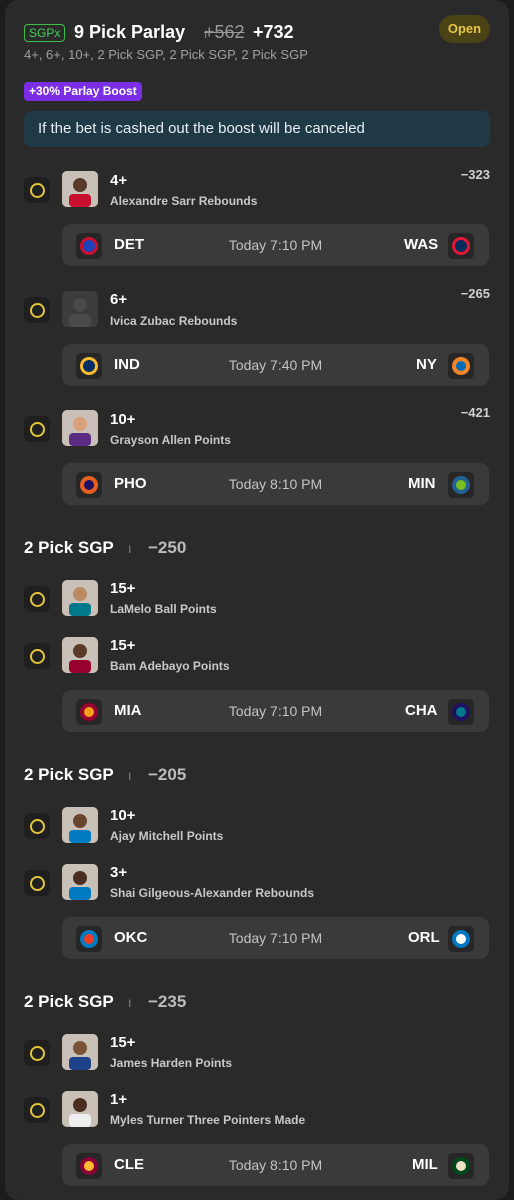 The height and width of the screenshot is (1200, 514). What do you see at coordinates (461, 712) in the screenshot?
I see `hornets-logo-icon` at bounding box center [461, 712].